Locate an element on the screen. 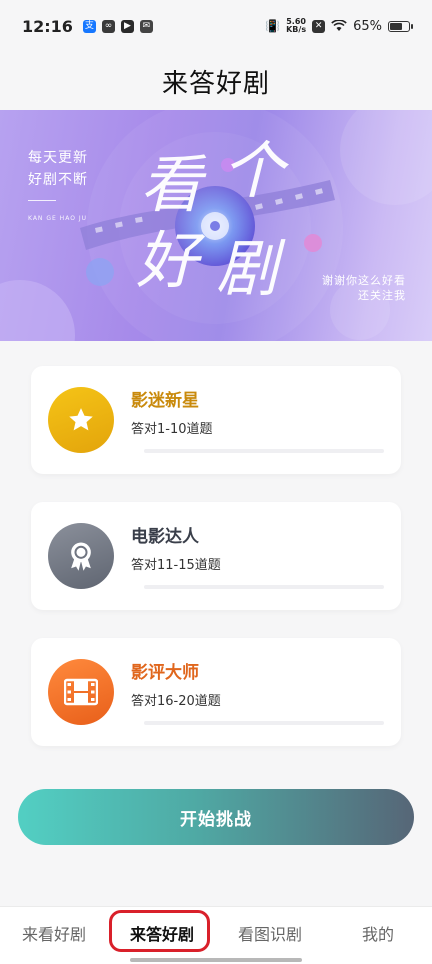 This screenshot has width=432, height=964. video-app-icon: ▶ is located at coordinates (127, 26).